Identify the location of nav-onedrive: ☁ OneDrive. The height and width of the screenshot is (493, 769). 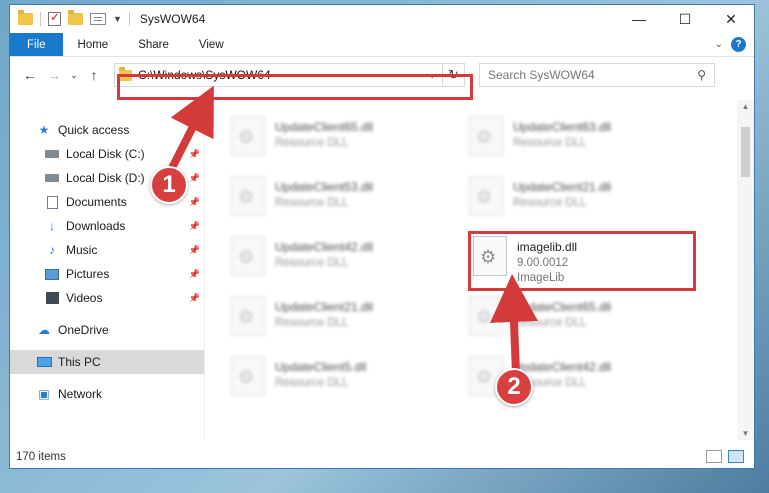
(107, 330).